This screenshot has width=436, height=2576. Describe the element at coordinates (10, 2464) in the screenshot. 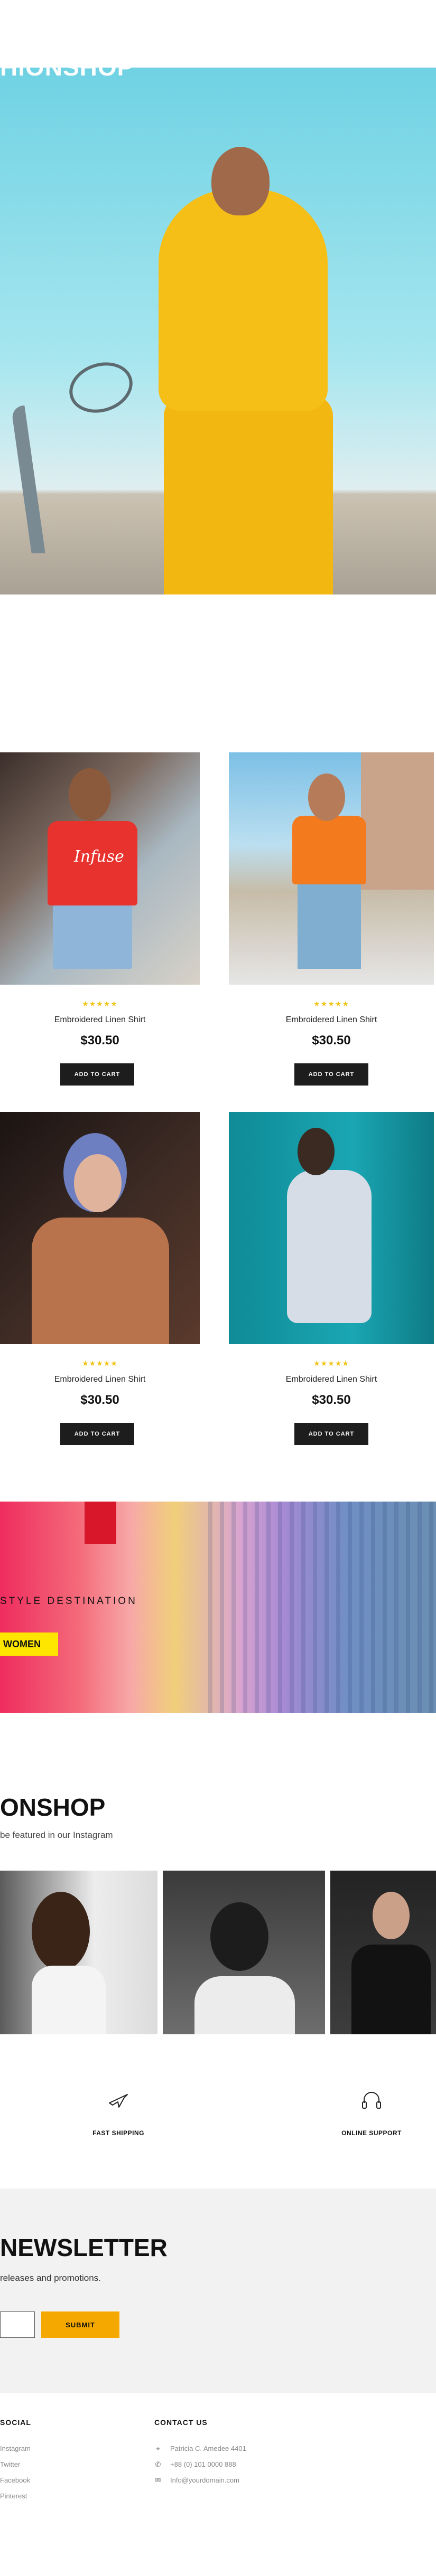

I see `social-link-twitter: Twitter` at that location.